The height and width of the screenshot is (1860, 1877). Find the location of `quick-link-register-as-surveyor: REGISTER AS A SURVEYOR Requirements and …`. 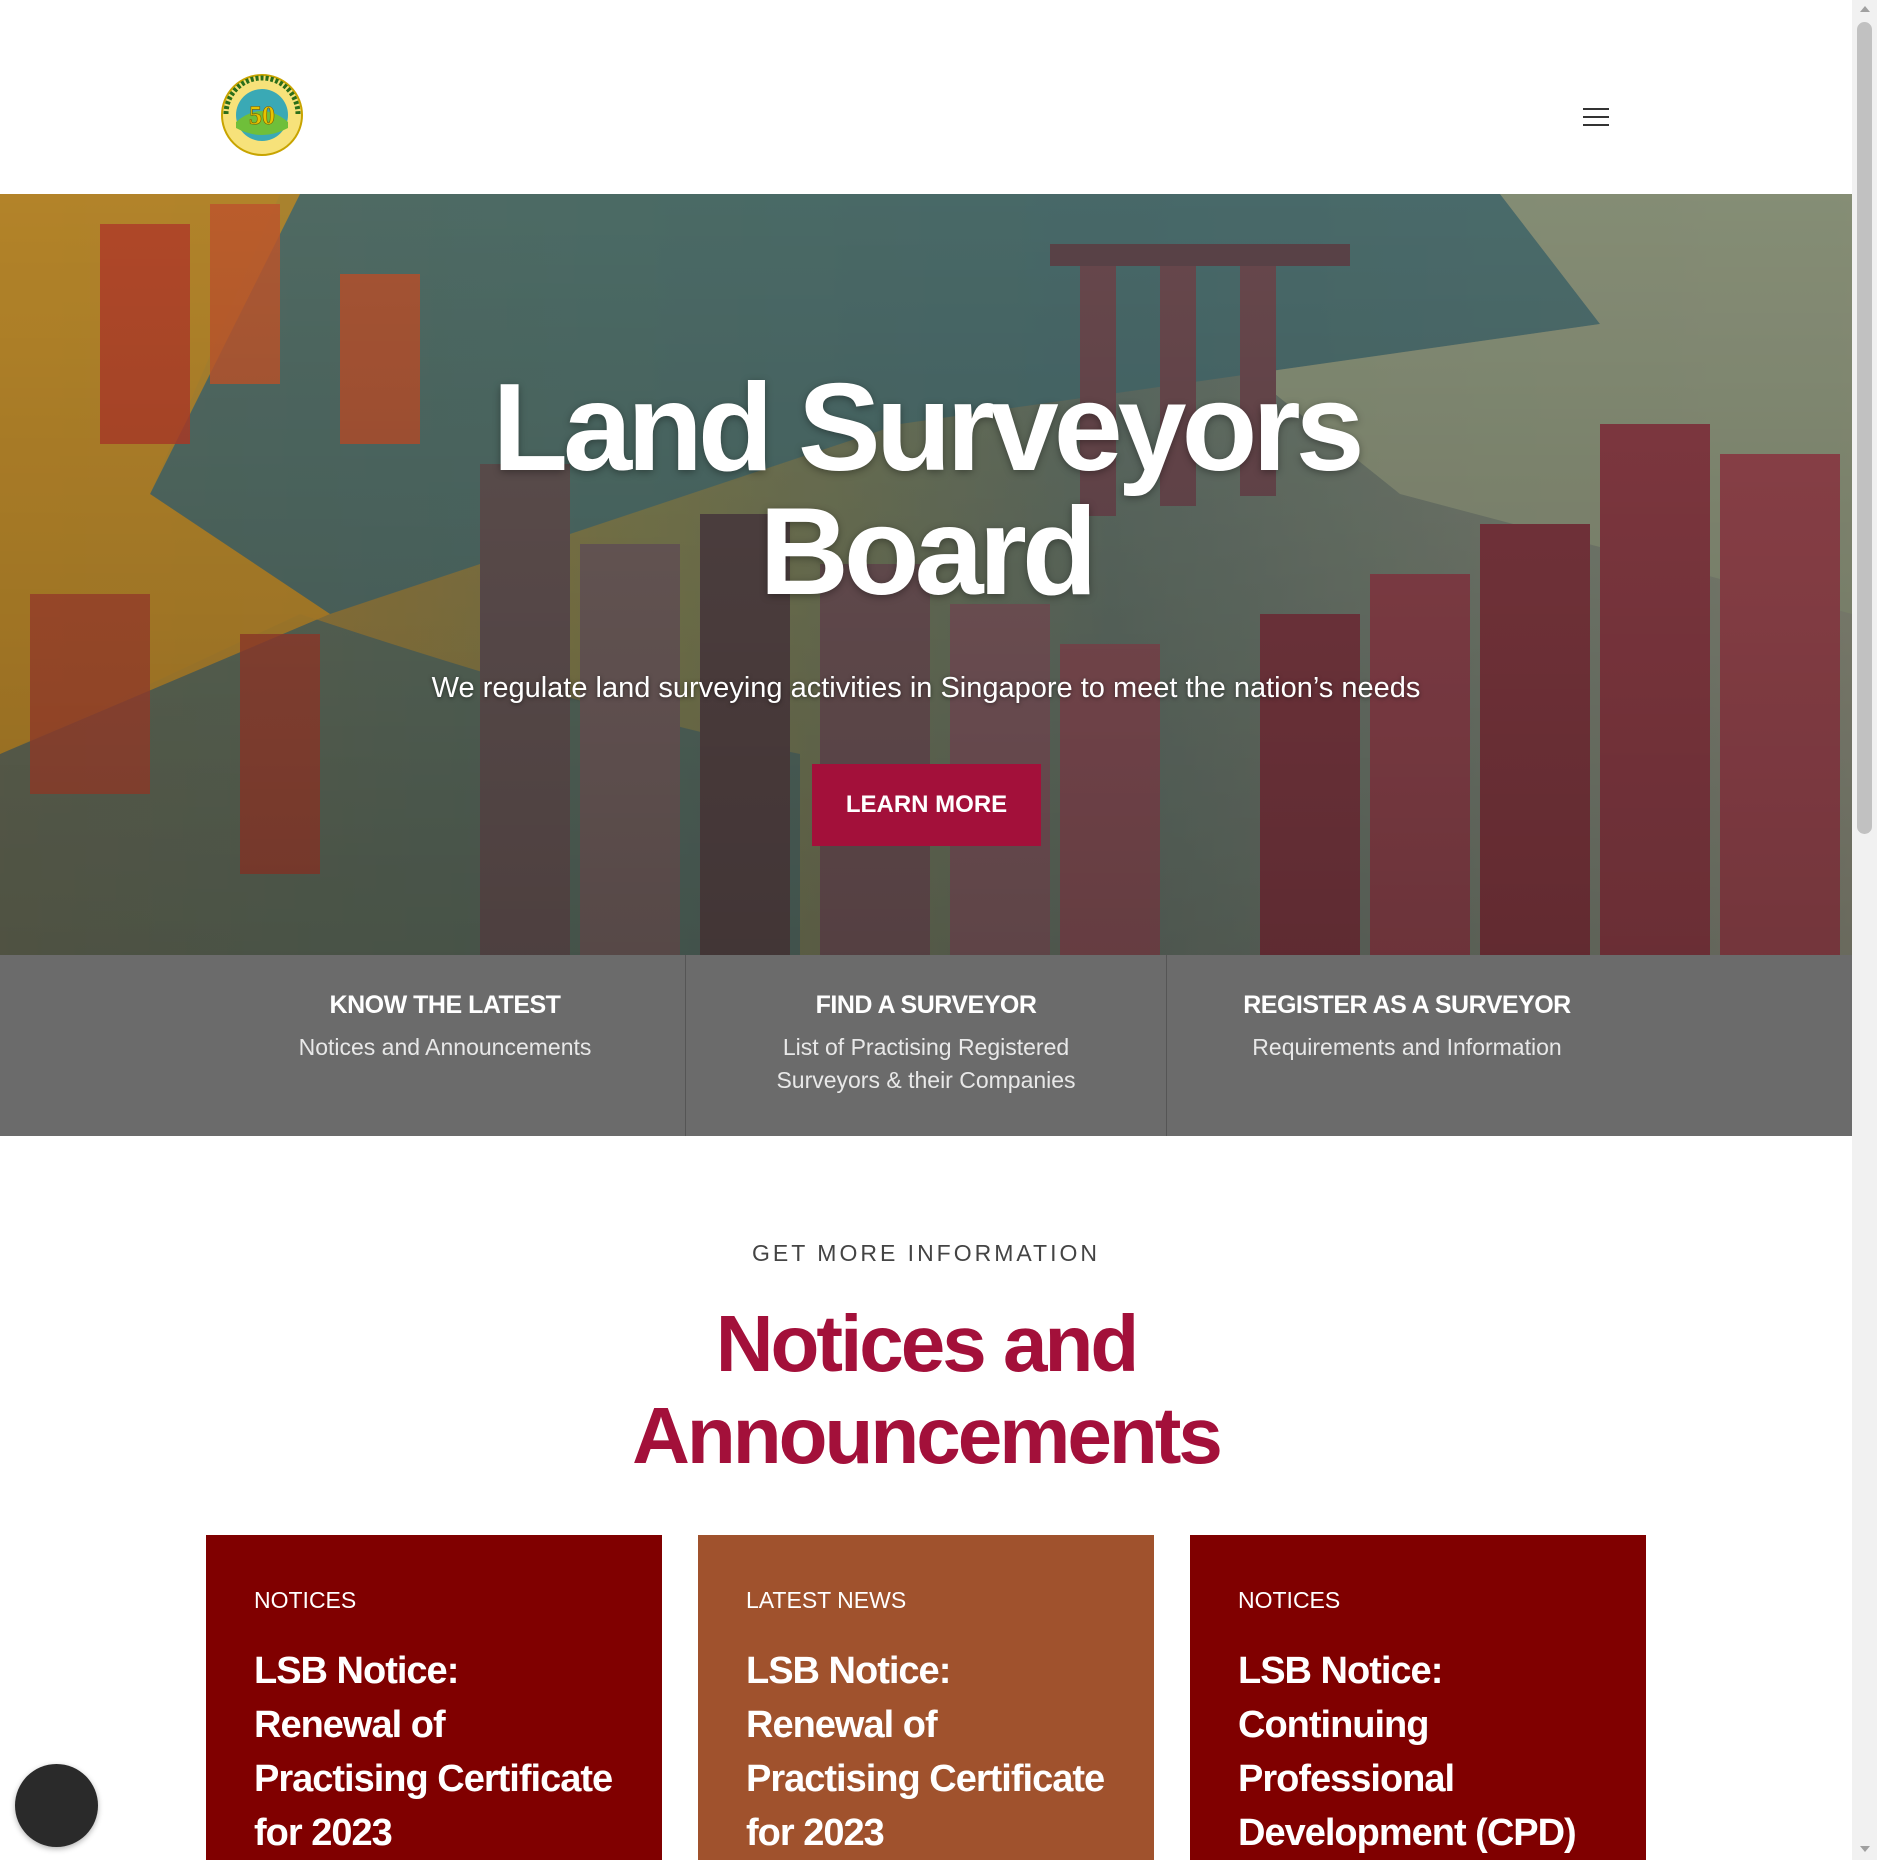

quick-link-register-as-surveyor: REGISTER AS A SURVEYOR Requirements and … is located at coordinates (1509, 1045).